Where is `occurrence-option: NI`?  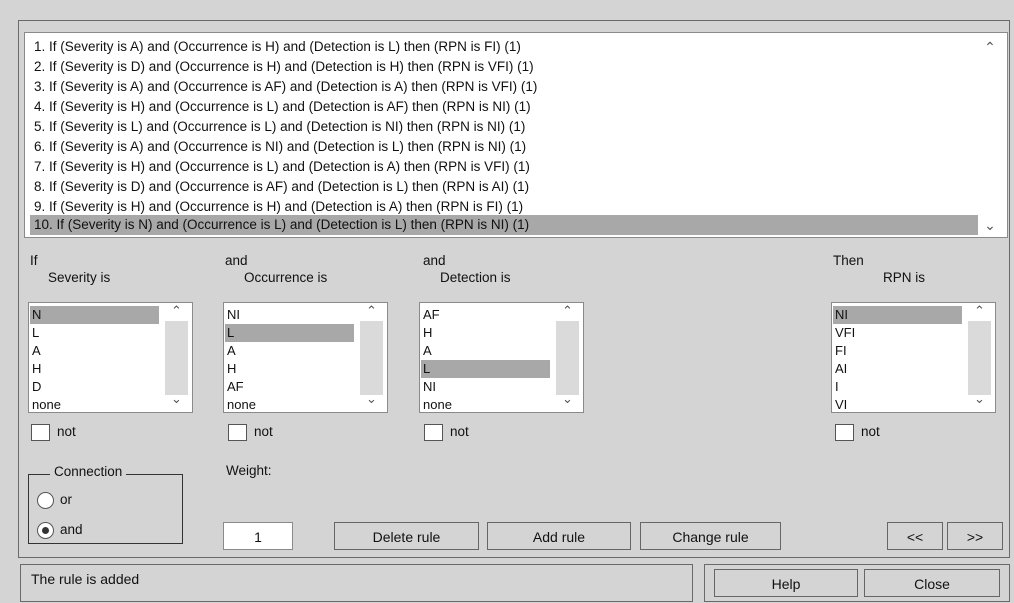 occurrence-option: NI is located at coordinates (289, 315).